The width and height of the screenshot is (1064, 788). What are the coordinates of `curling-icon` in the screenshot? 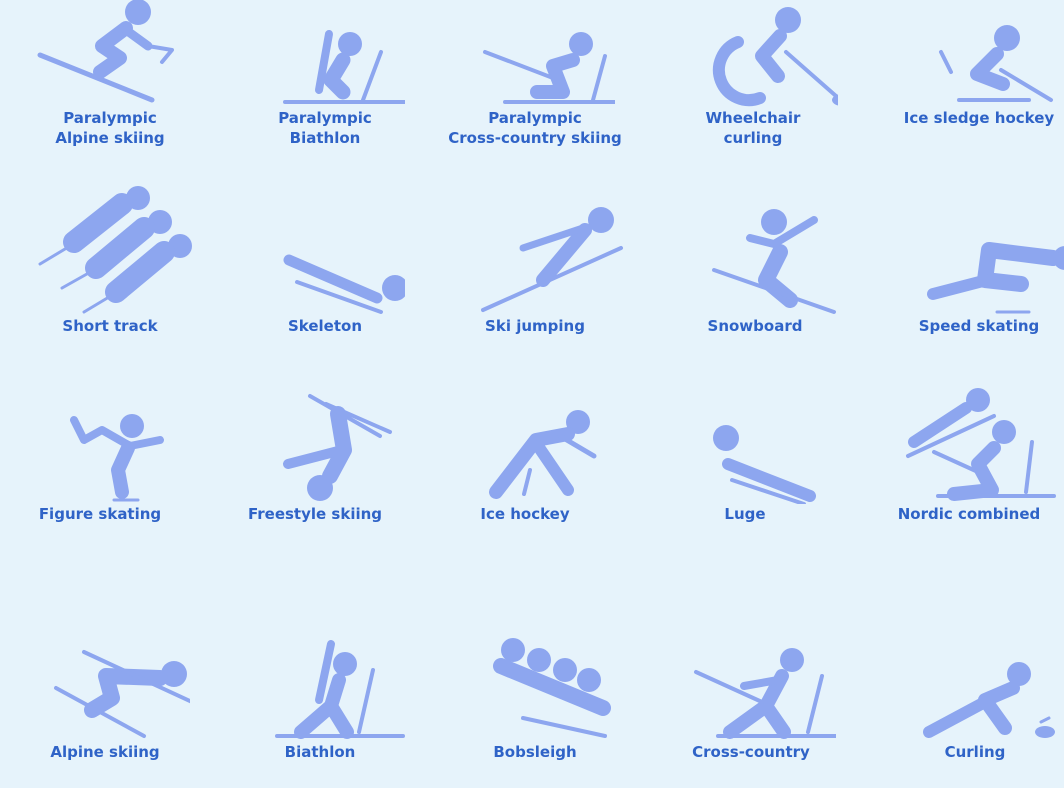 It's located at (989, 700).